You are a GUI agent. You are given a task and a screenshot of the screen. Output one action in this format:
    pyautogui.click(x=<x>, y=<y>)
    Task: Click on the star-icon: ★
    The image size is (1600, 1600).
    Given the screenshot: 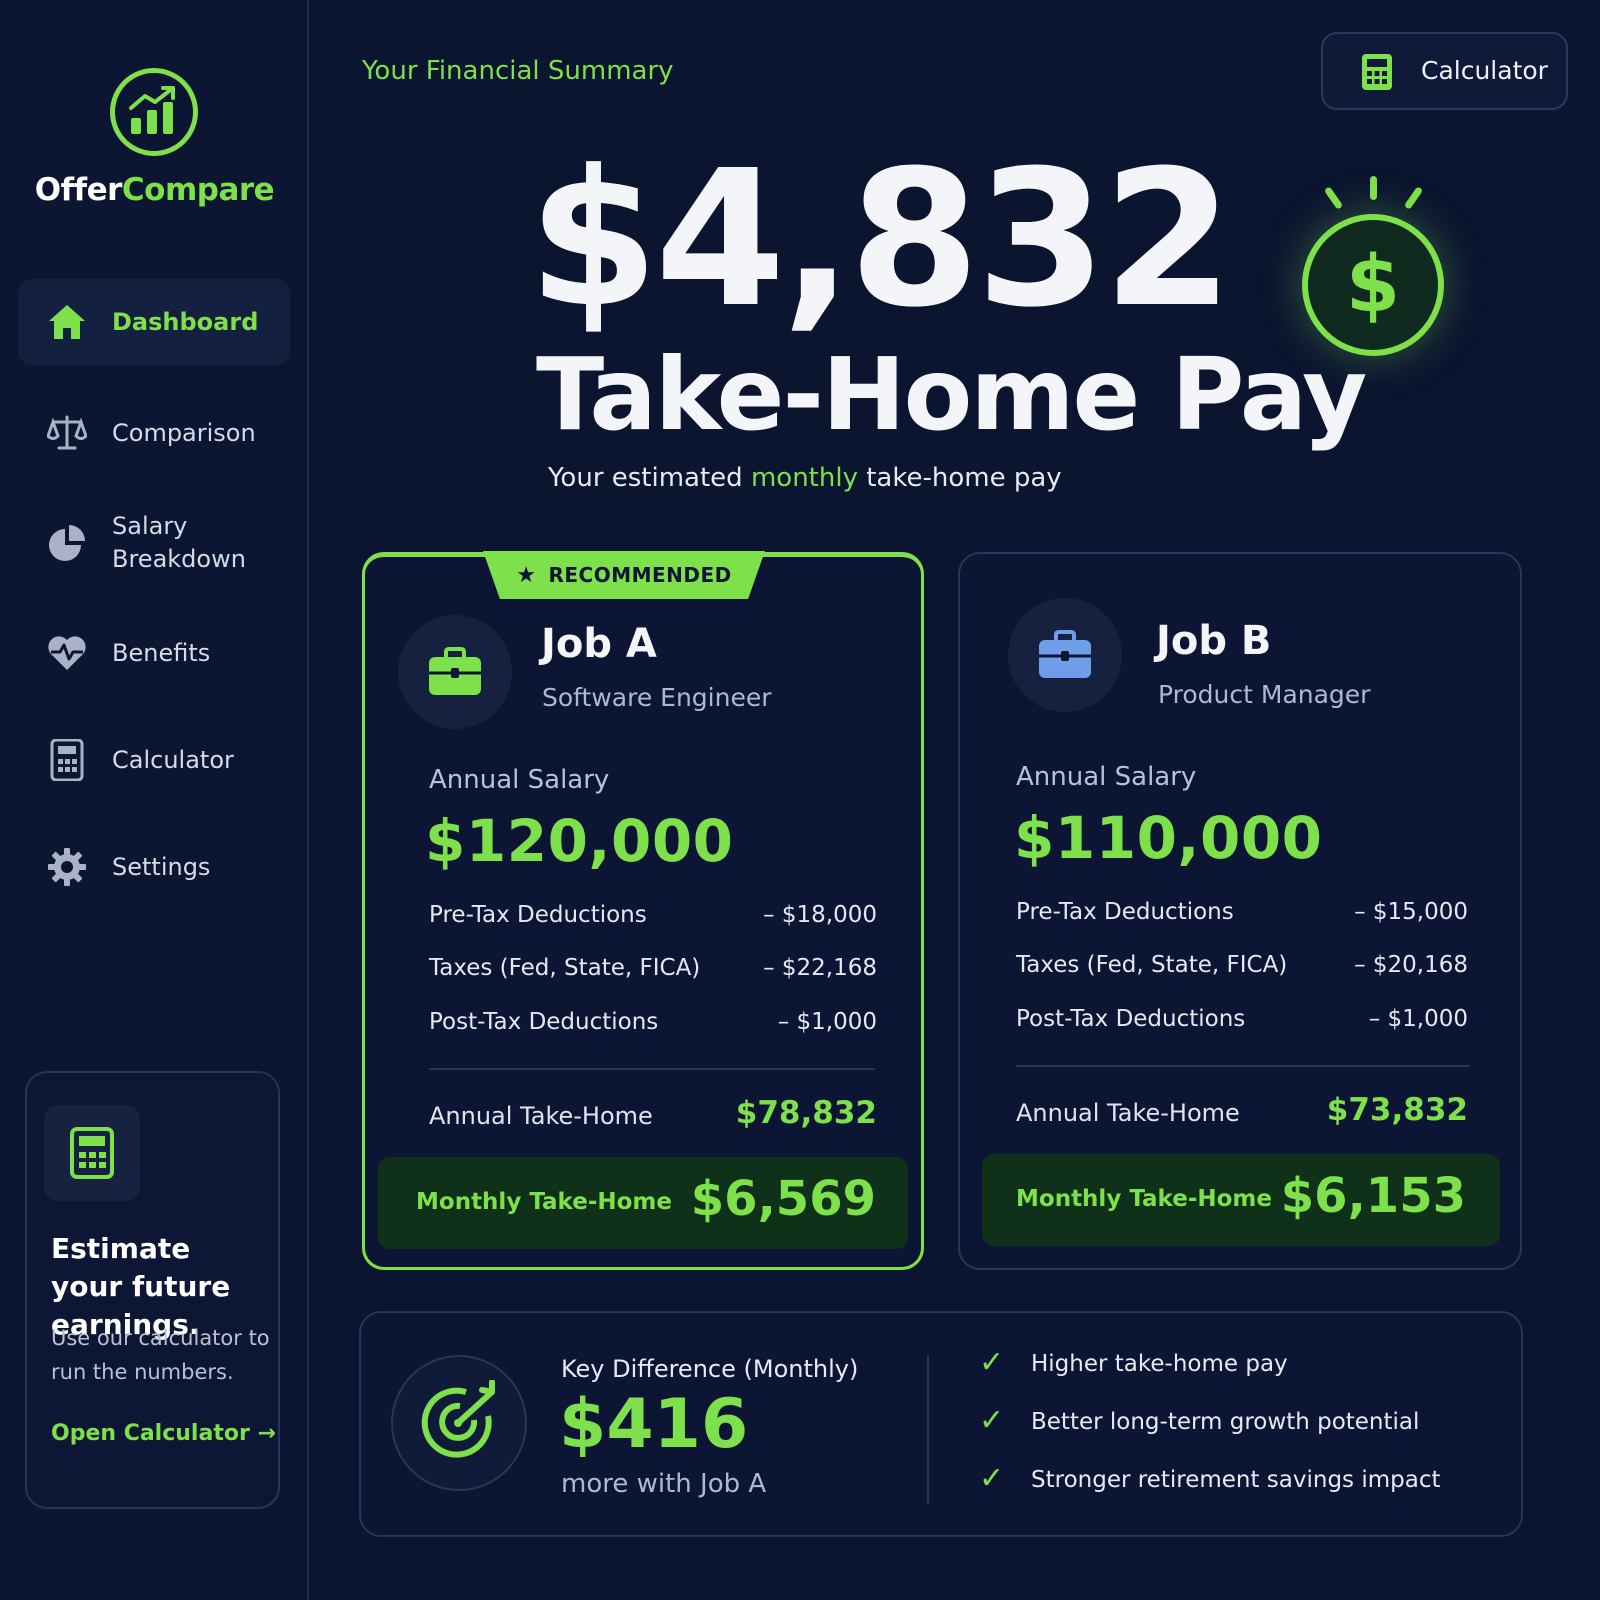 What is the action you would take?
    pyautogui.click(x=526, y=575)
    